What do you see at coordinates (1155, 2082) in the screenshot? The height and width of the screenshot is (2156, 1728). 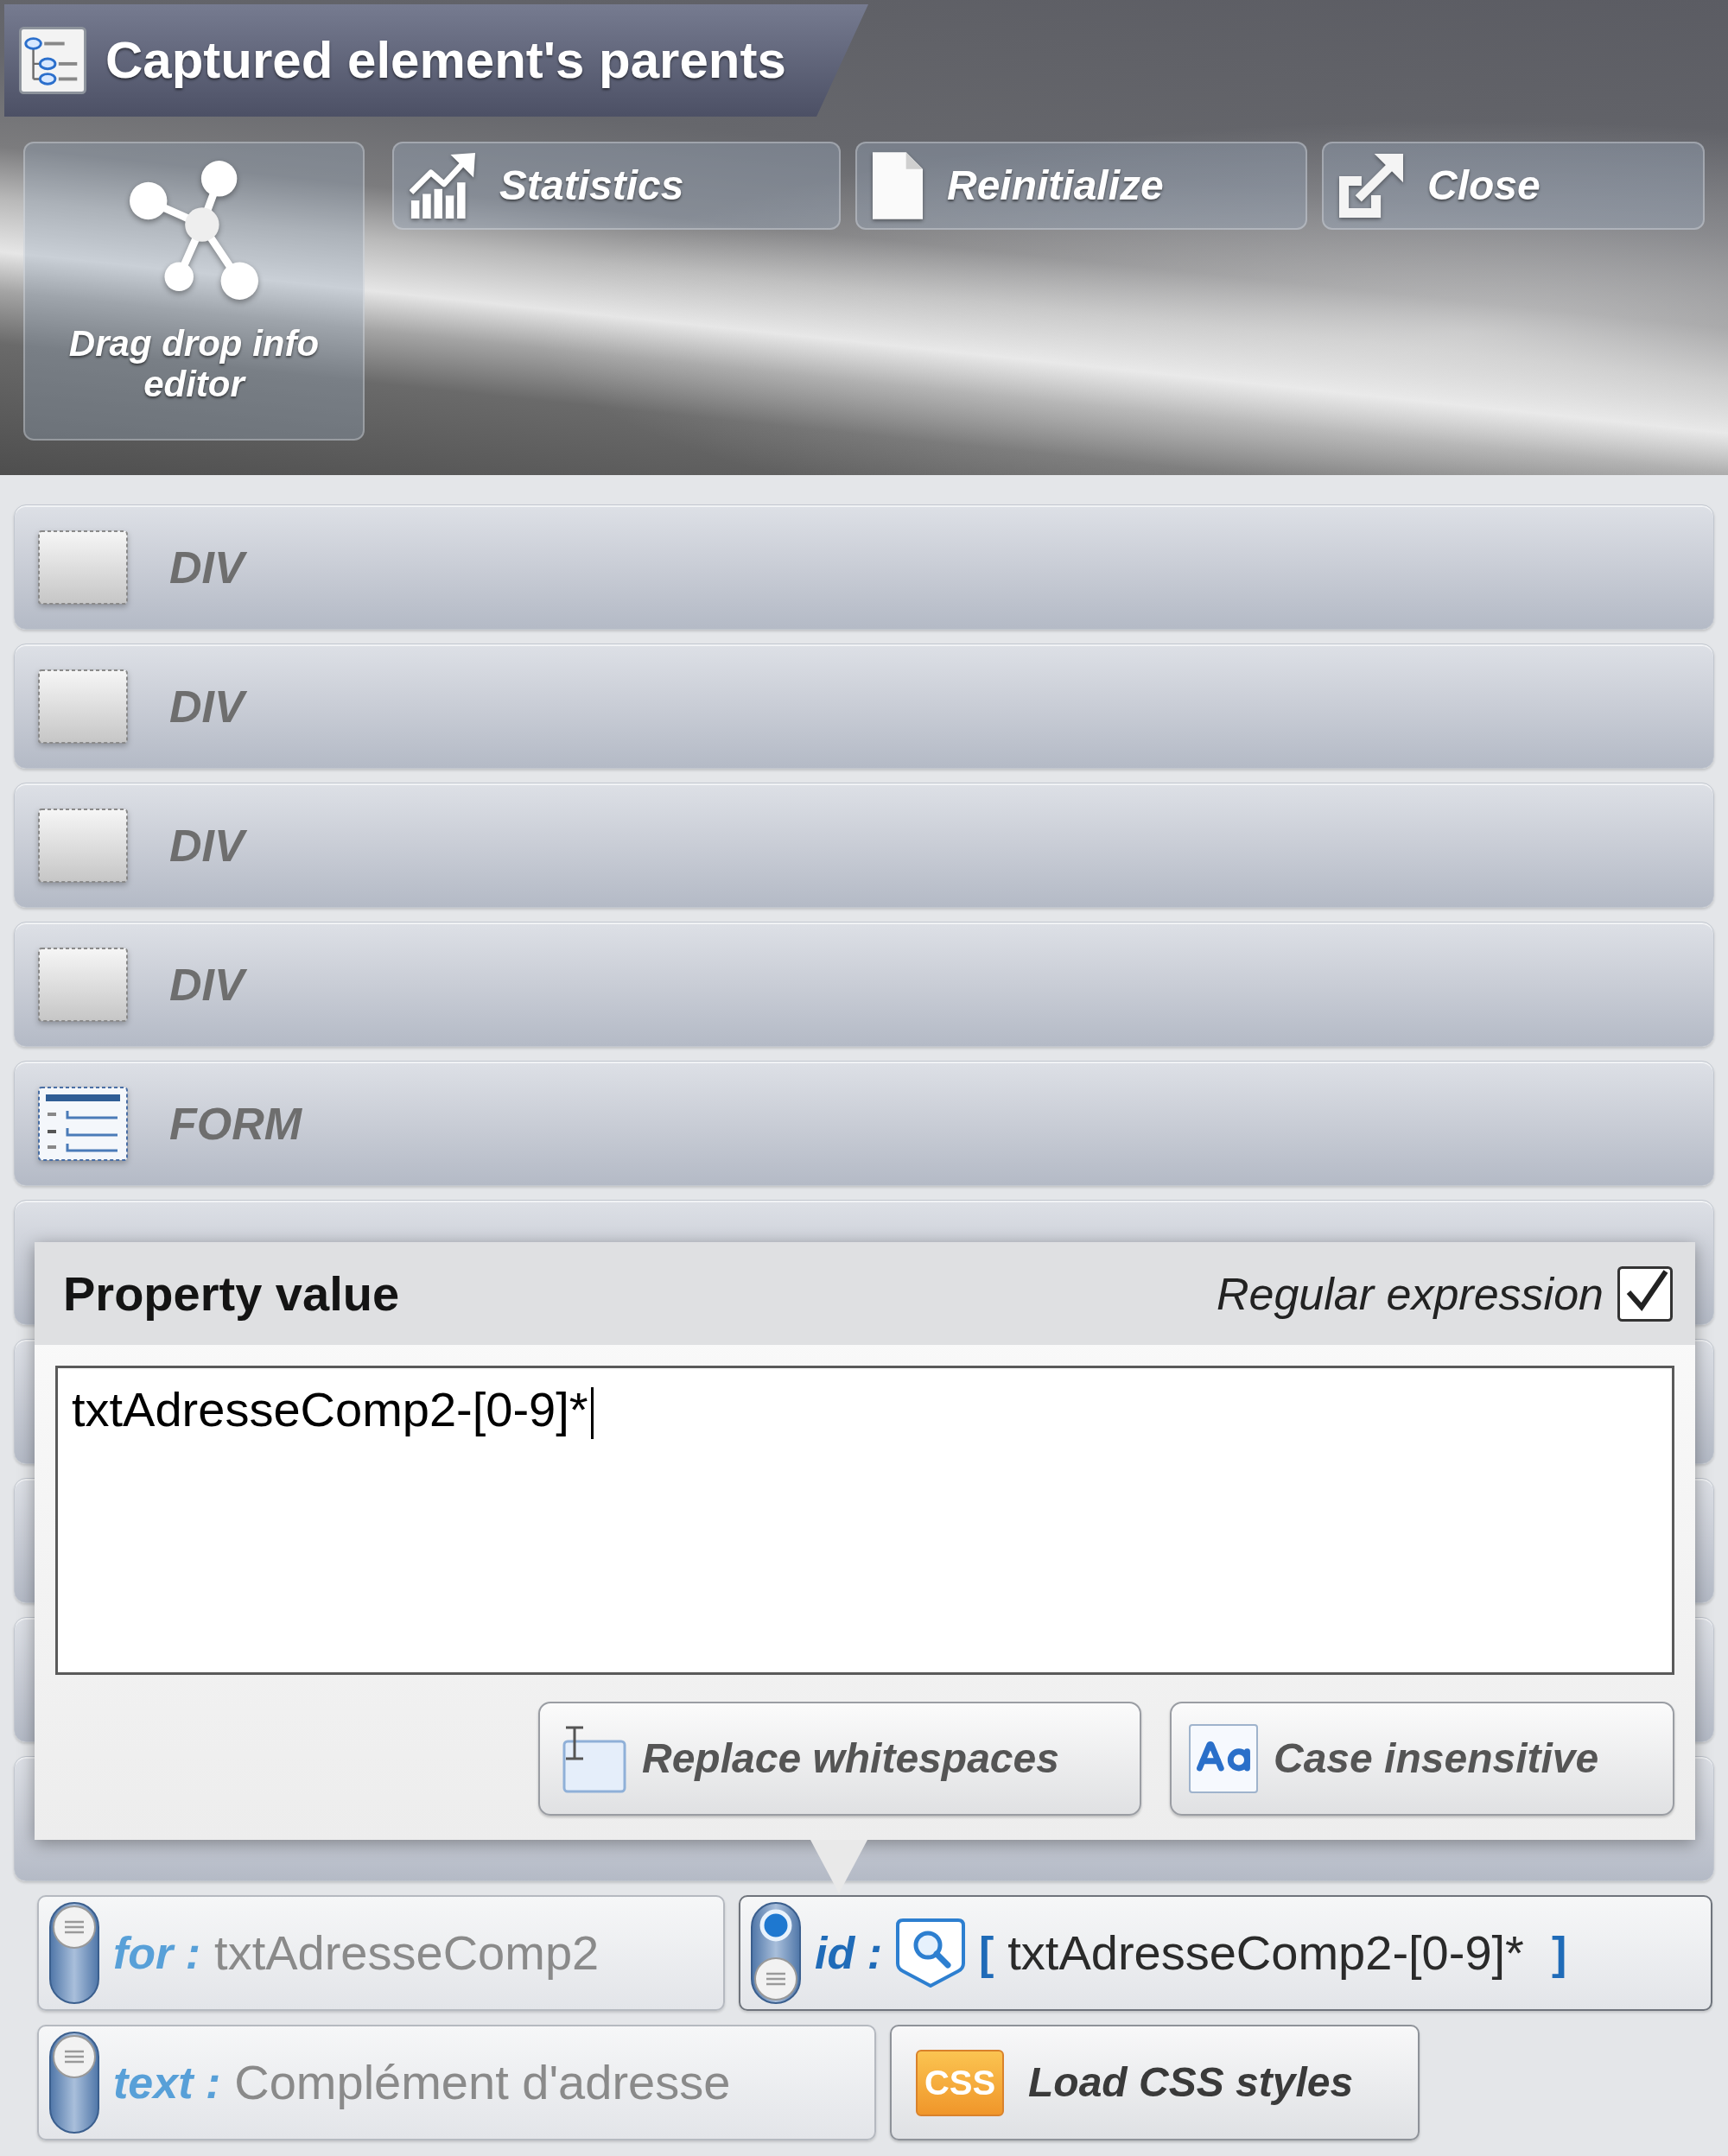 I see `load-css-button: CSS Load CSS styles` at bounding box center [1155, 2082].